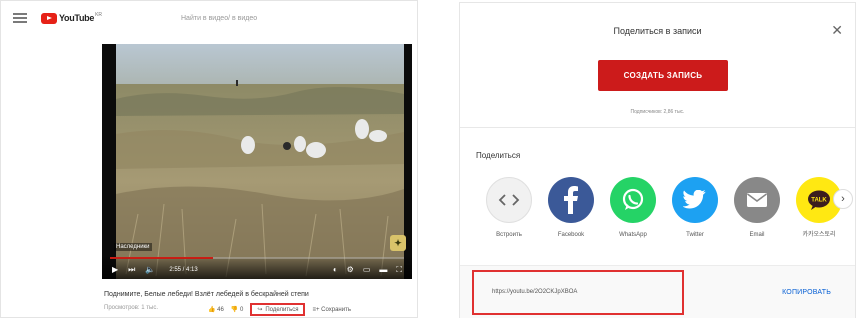 The width and height of the screenshot is (856, 318). I want to click on play-icon: ▶, so click(115, 270).